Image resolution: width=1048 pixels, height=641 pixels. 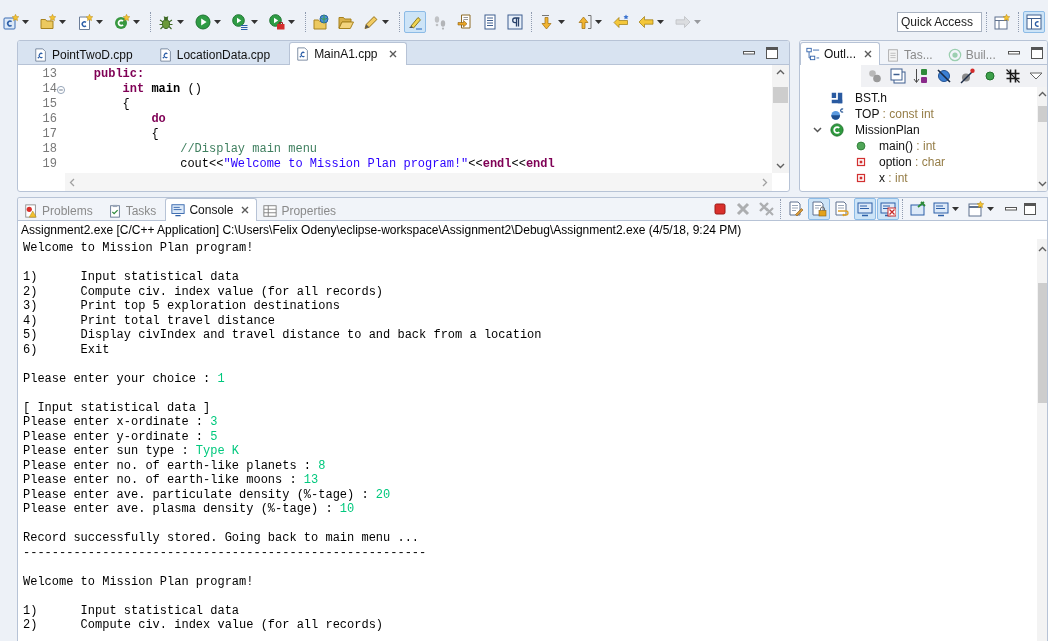 I want to click on table-icon, so click(x=270, y=210).